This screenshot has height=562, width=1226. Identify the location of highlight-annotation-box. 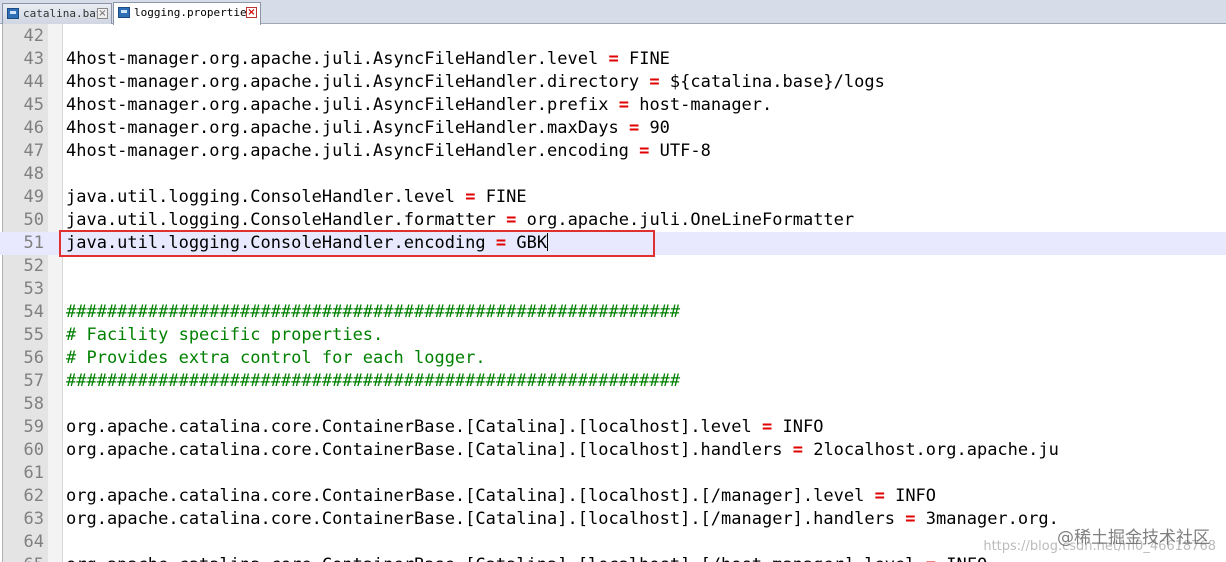
(357, 243).